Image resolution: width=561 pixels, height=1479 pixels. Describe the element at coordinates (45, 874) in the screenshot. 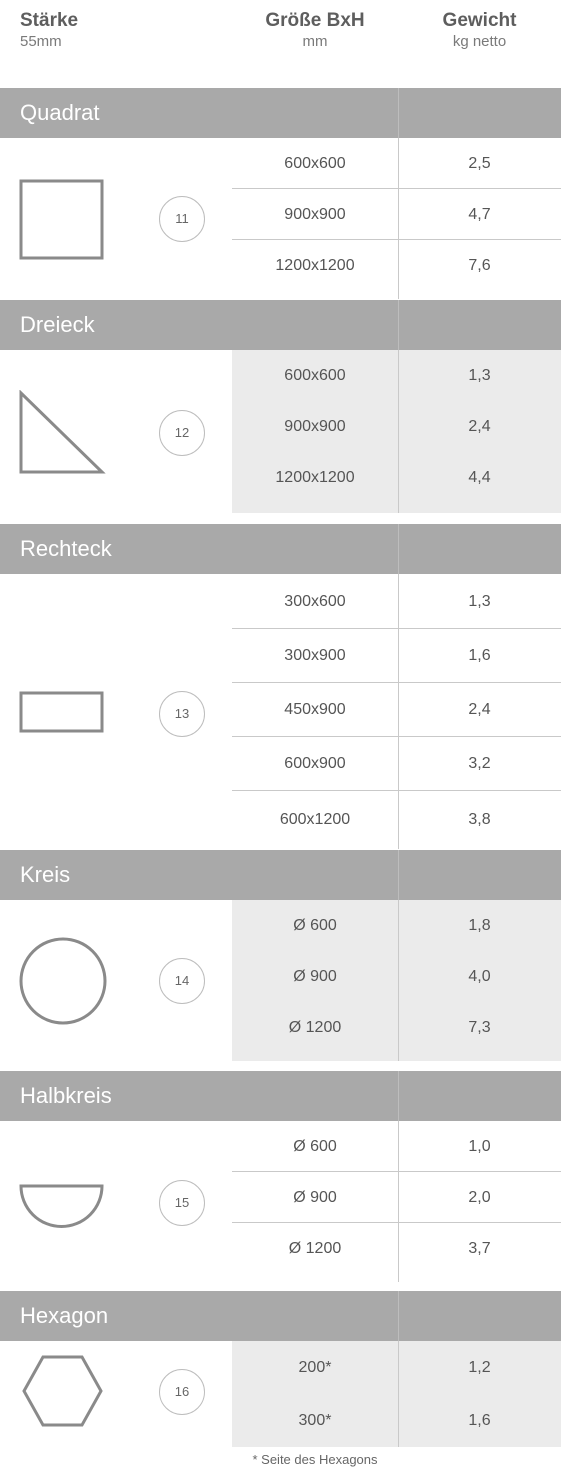

I see `section-title: Kreis` at that location.